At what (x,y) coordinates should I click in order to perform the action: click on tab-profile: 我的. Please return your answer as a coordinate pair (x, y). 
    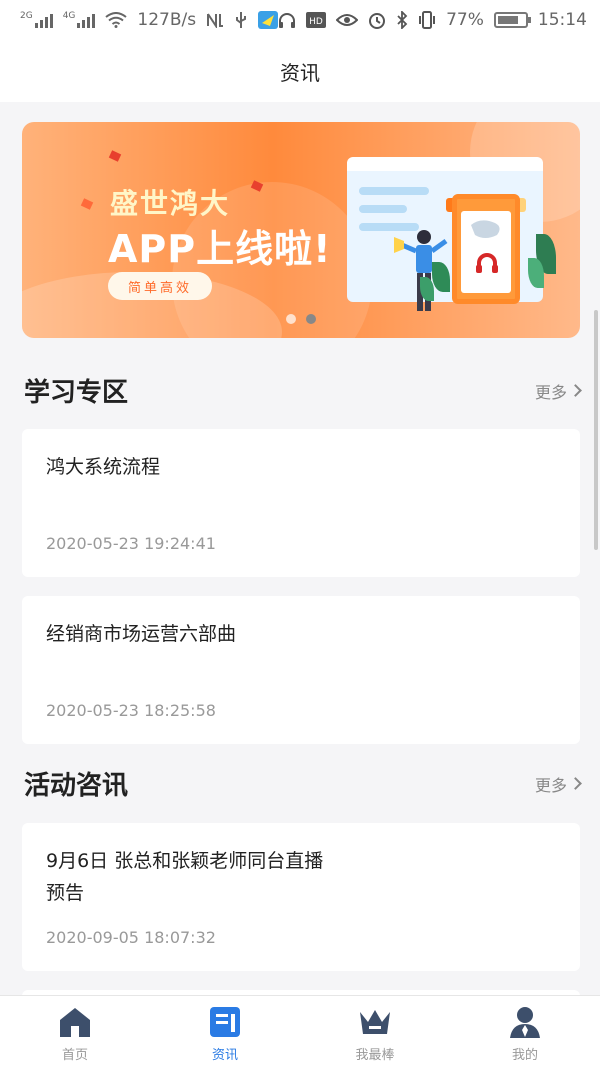
    Looking at the image, I should click on (525, 1031).